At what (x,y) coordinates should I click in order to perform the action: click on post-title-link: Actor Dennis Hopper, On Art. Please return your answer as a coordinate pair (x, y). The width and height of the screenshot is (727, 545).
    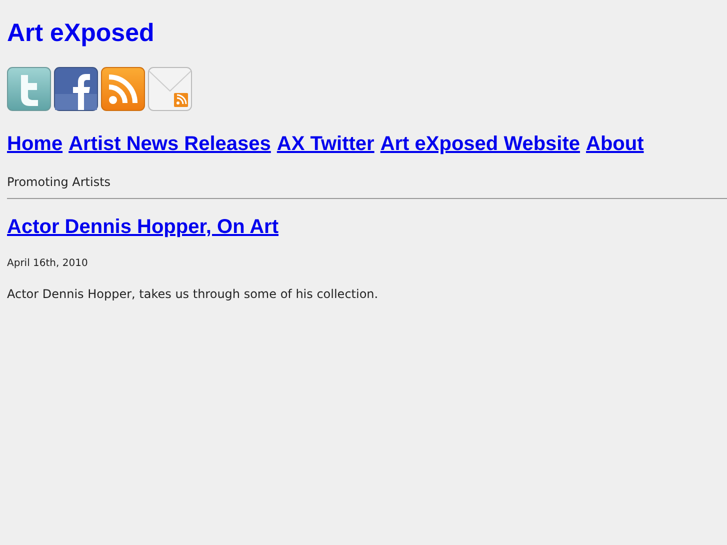
    Looking at the image, I should click on (143, 227).